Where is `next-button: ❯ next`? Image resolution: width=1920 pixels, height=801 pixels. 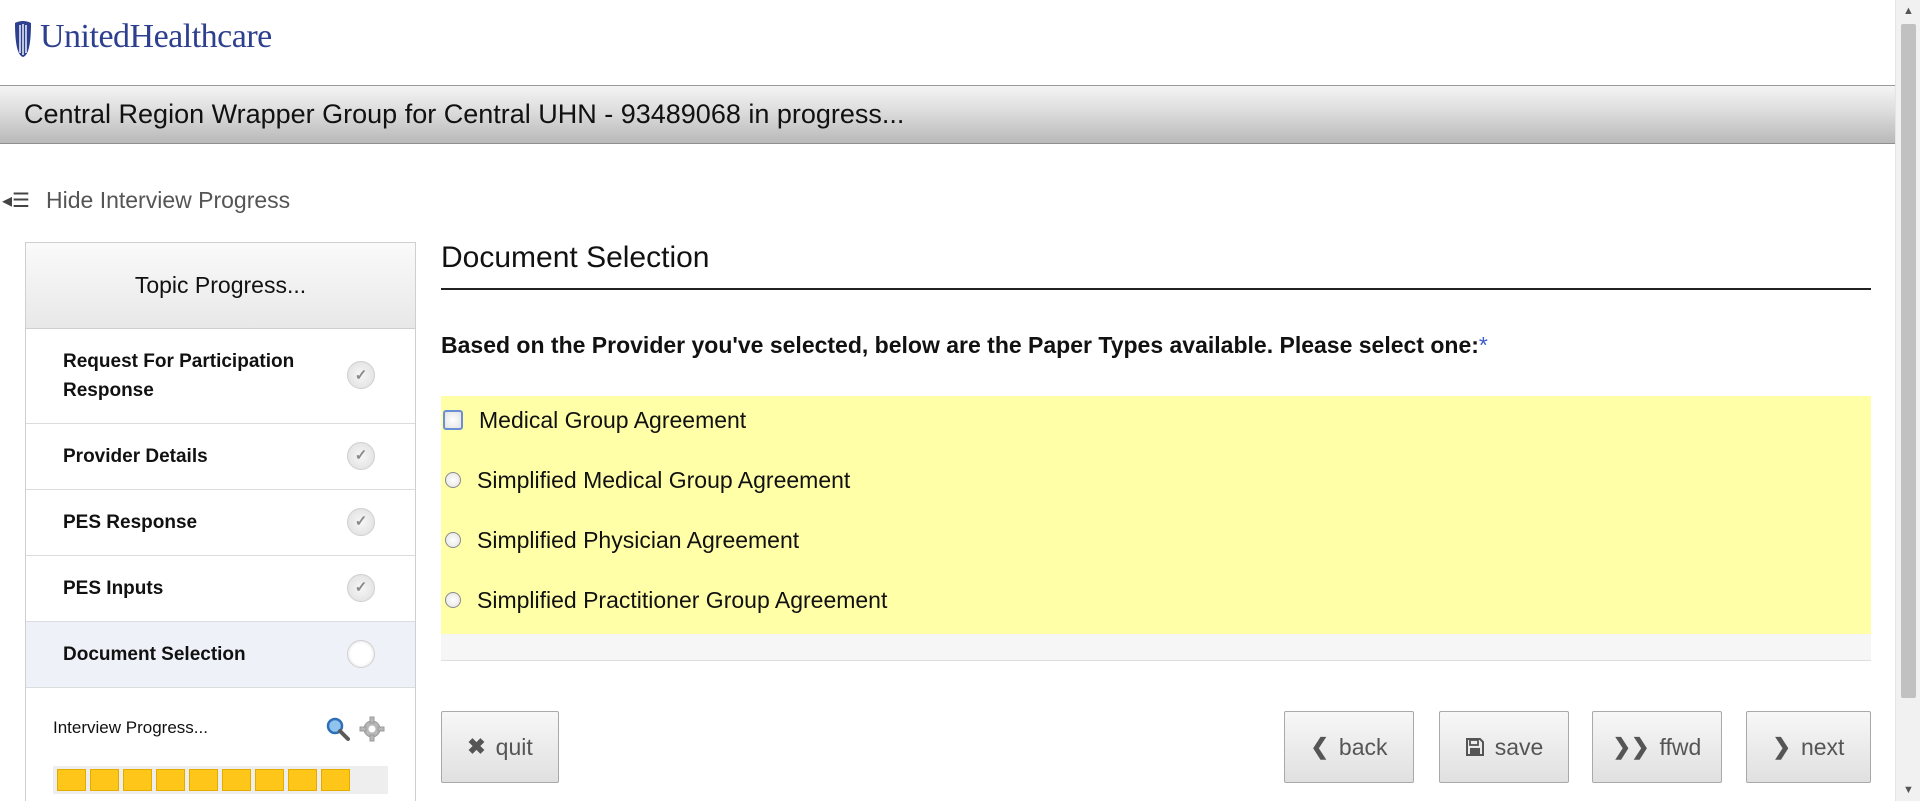 next-button: ❯ next is located at coordinates (1808, 747).